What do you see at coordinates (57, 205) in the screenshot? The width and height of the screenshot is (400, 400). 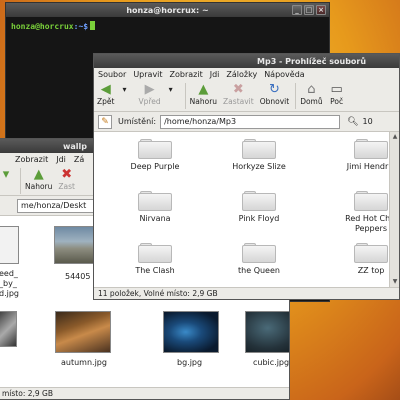 I see `location-input: me/honza/Deskt` at bounding box center [57, 205].